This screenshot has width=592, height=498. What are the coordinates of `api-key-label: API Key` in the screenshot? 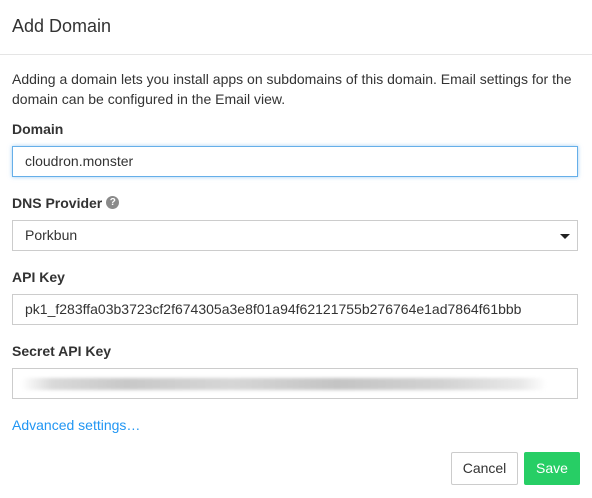 It's located at (38, 277).